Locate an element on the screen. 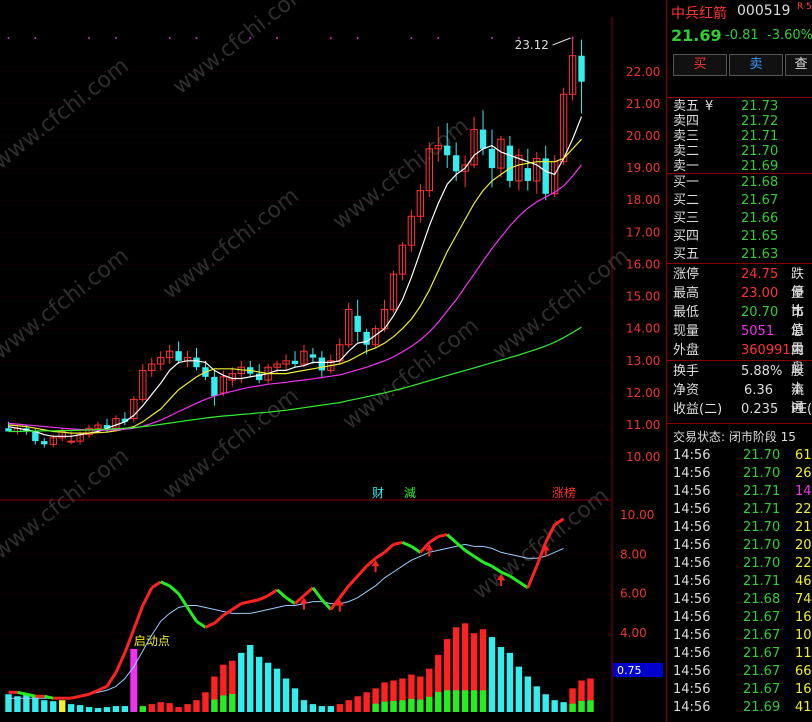 Image resolution: width=812 pixels, height=722 pixels. sell-button: 卖 is located at coordinates (756, 65).